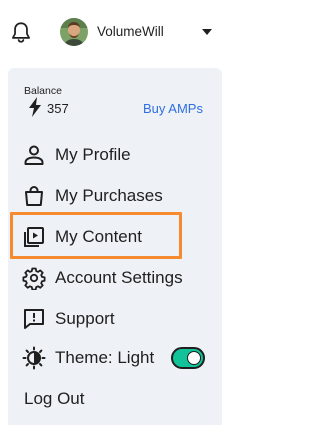 The image size is (320, 425). I want to click on top-bar: VolumeWill, so click(120, 33).